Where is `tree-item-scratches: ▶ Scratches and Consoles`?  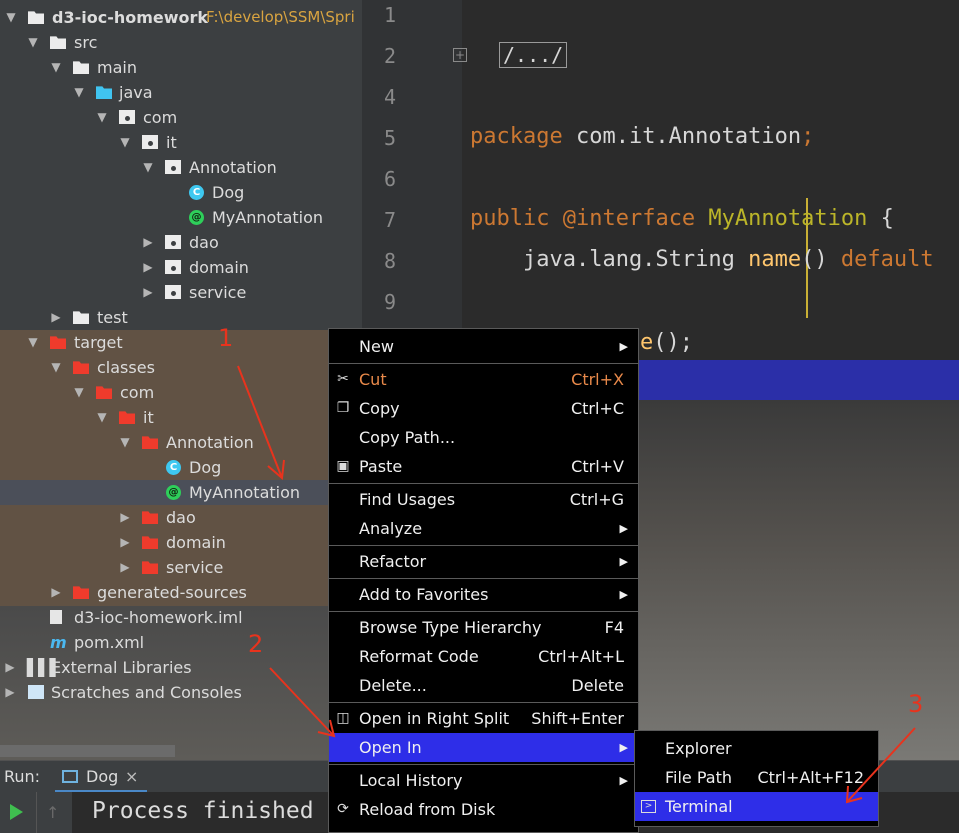 tree-item-scratches: ▶ Scratches and Consoles is located at coordinates (181, 692).